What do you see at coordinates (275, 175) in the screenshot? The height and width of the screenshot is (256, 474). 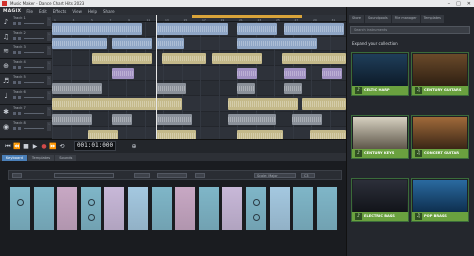 I see `scale-dropdown: Scale: Major` at bounding box center [275, 175].